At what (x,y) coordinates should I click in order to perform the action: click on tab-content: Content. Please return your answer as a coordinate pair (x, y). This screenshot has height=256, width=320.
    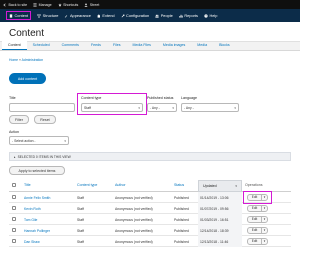
    Looking at the image, I should click on (14, 45).